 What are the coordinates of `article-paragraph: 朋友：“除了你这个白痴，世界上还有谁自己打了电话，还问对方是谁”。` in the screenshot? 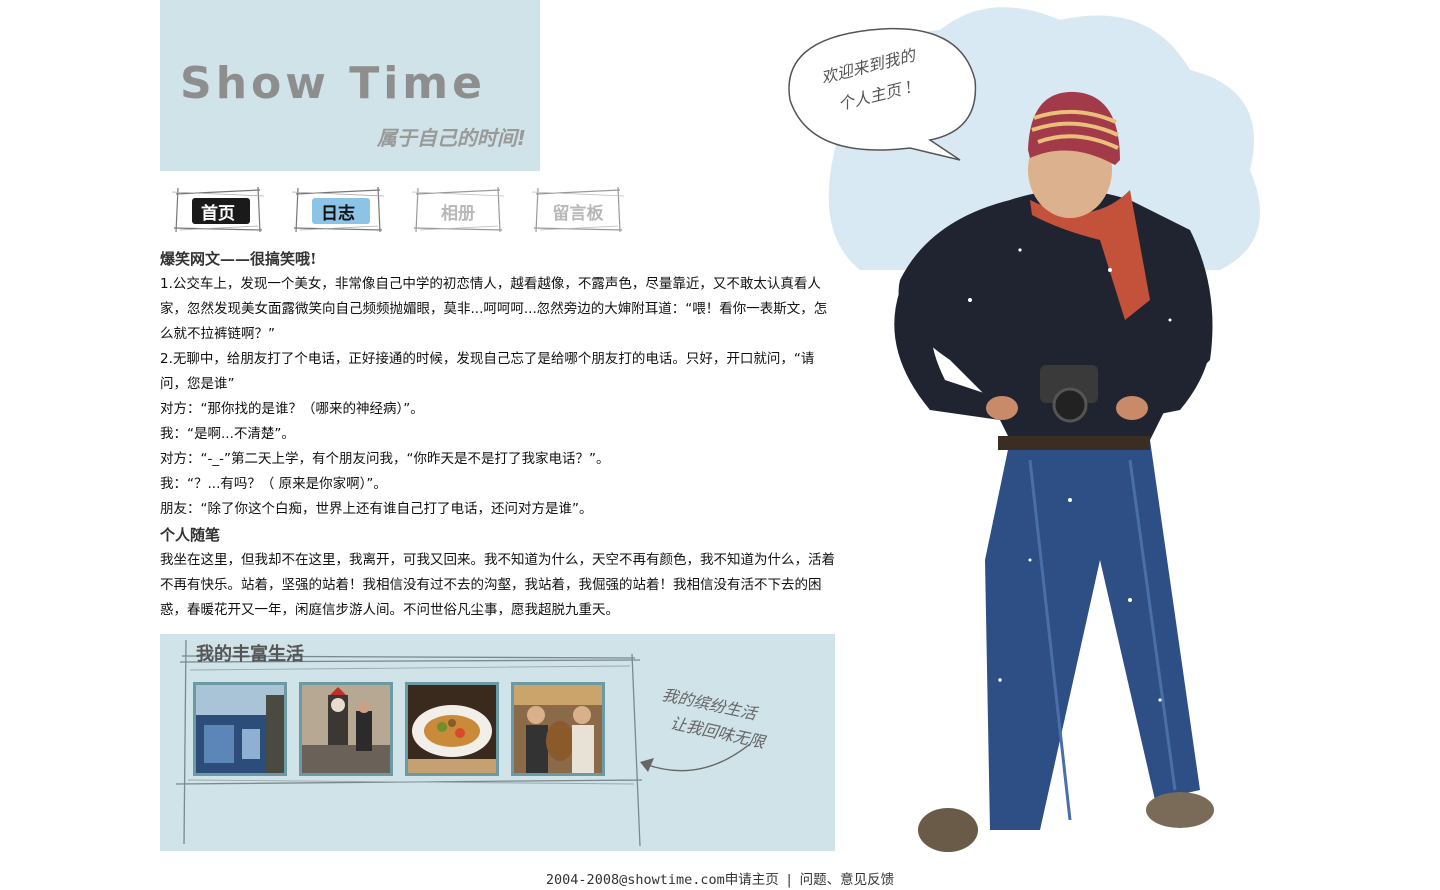 It's located at (376, 509).